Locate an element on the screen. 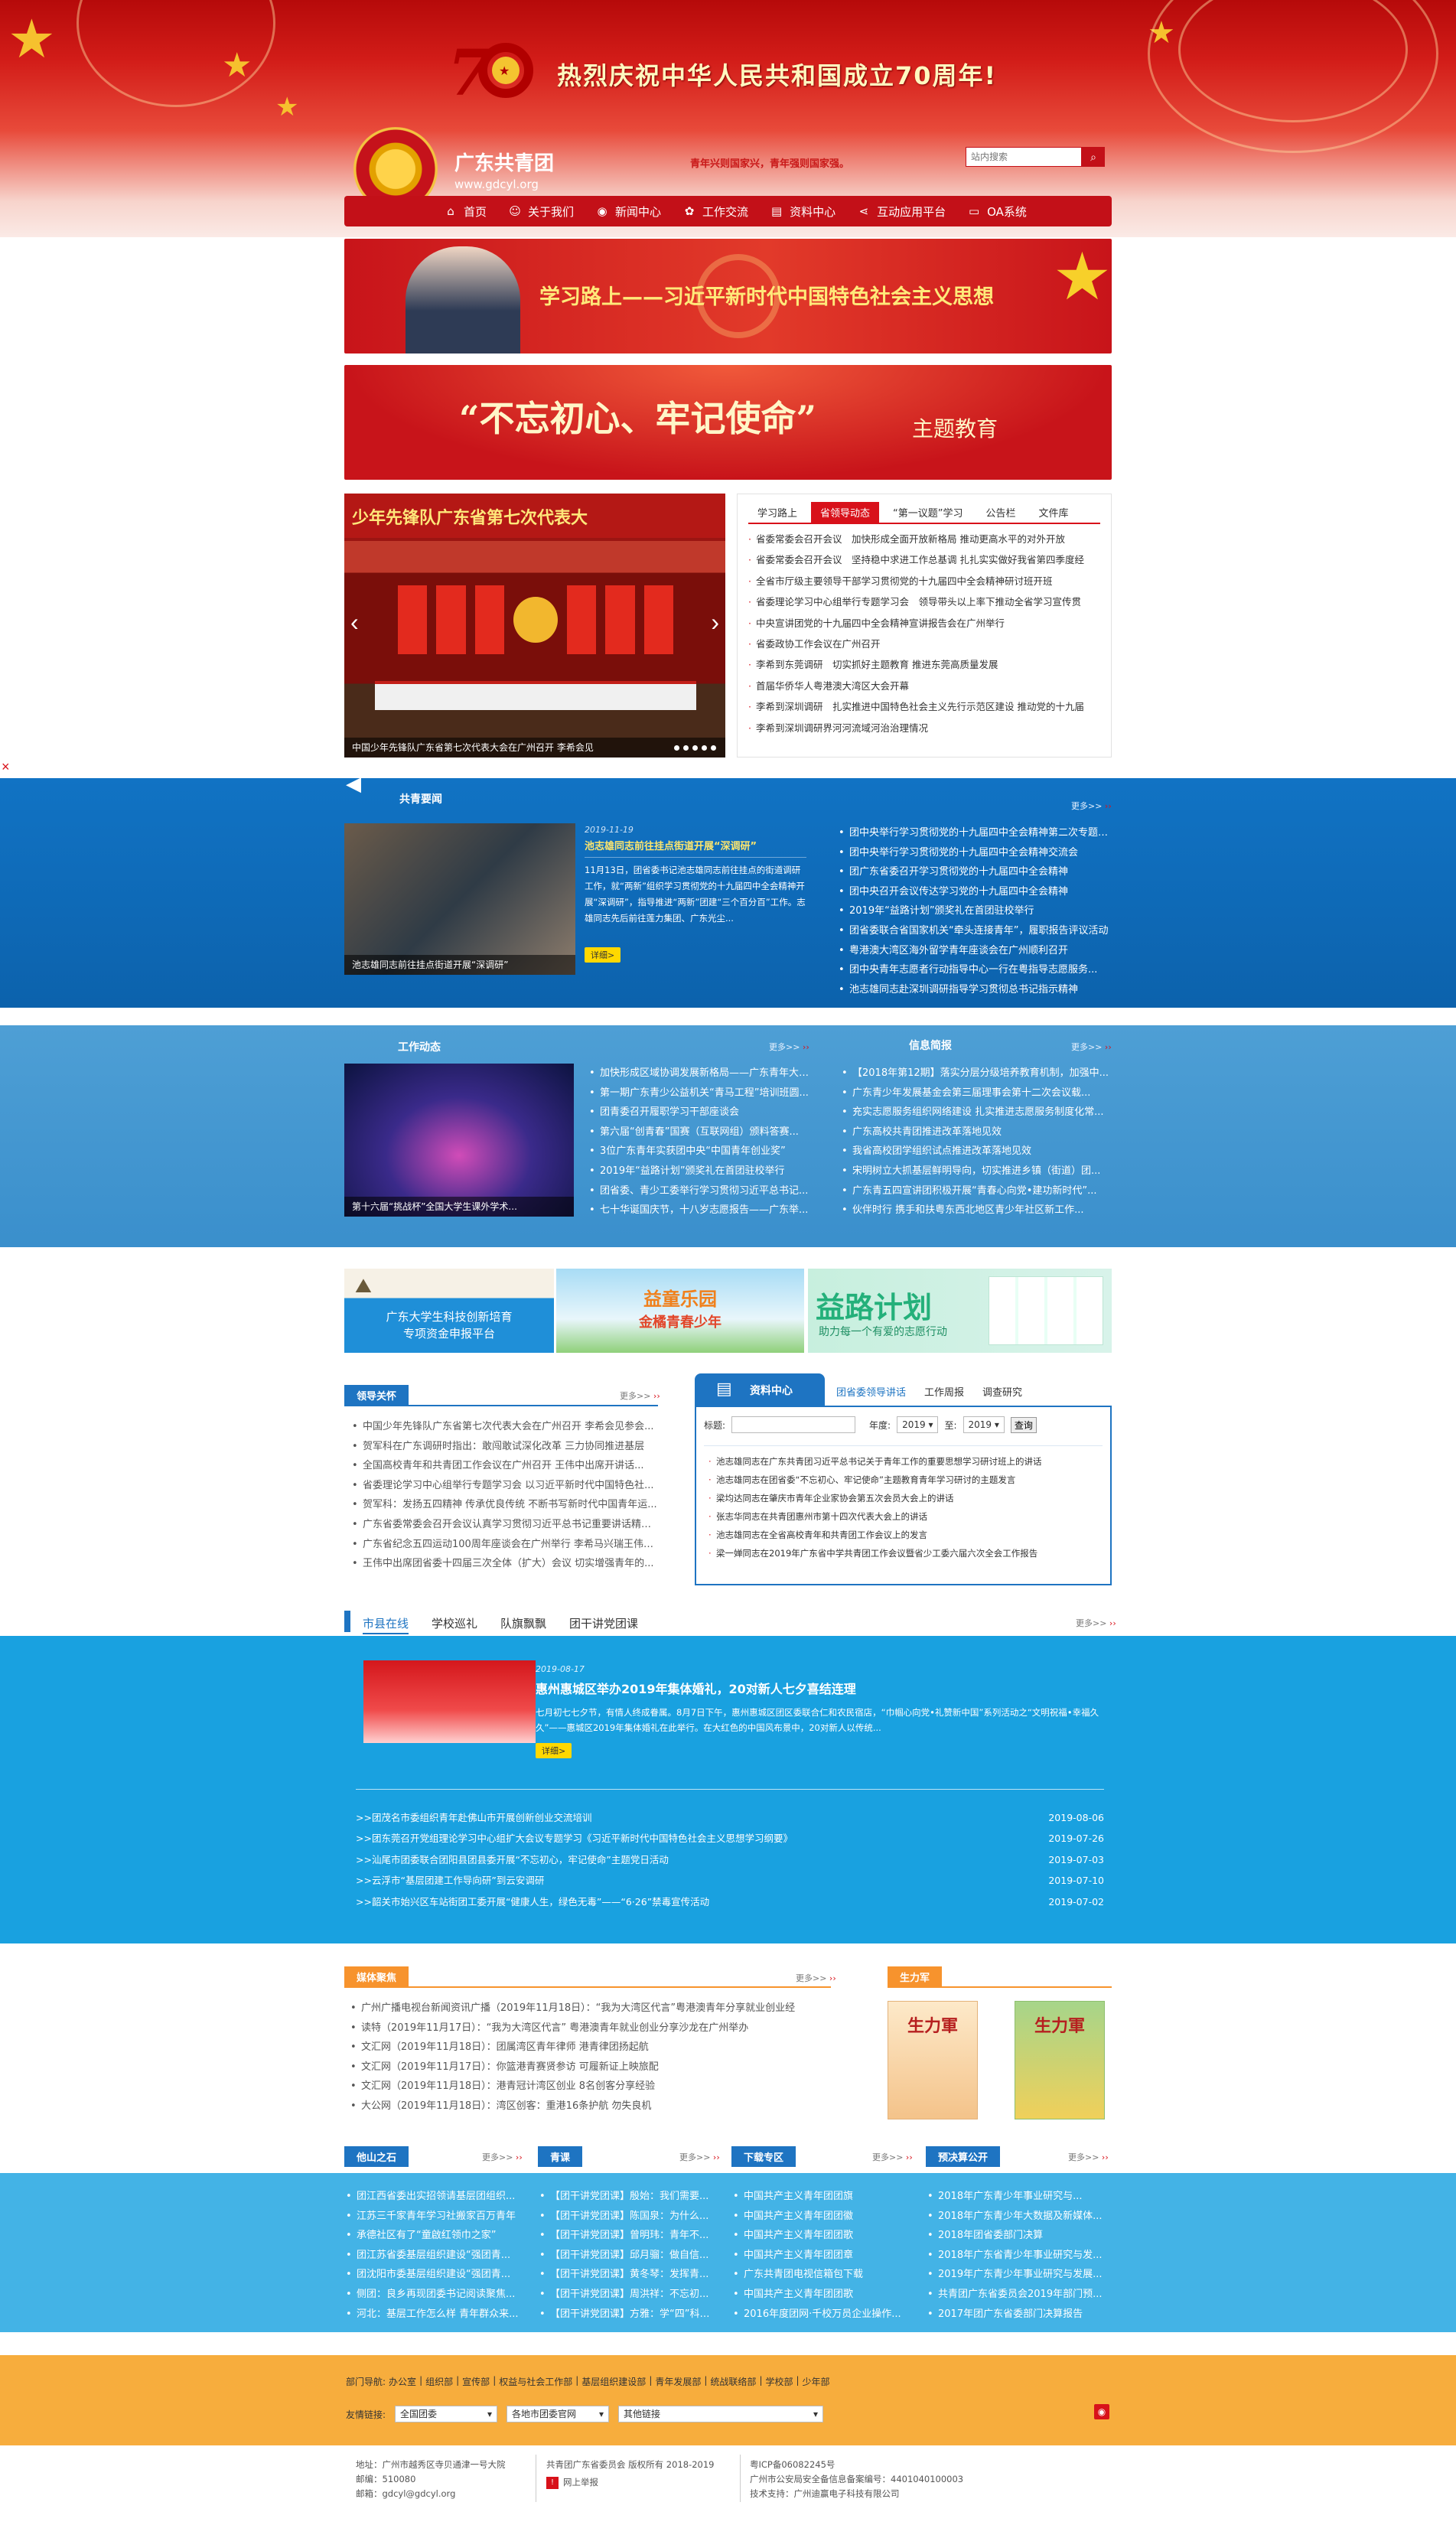  list-item: 张志华同志在共青团惠州市第十四次代表大会上的讲话 is located at coordinates (903, 1516).